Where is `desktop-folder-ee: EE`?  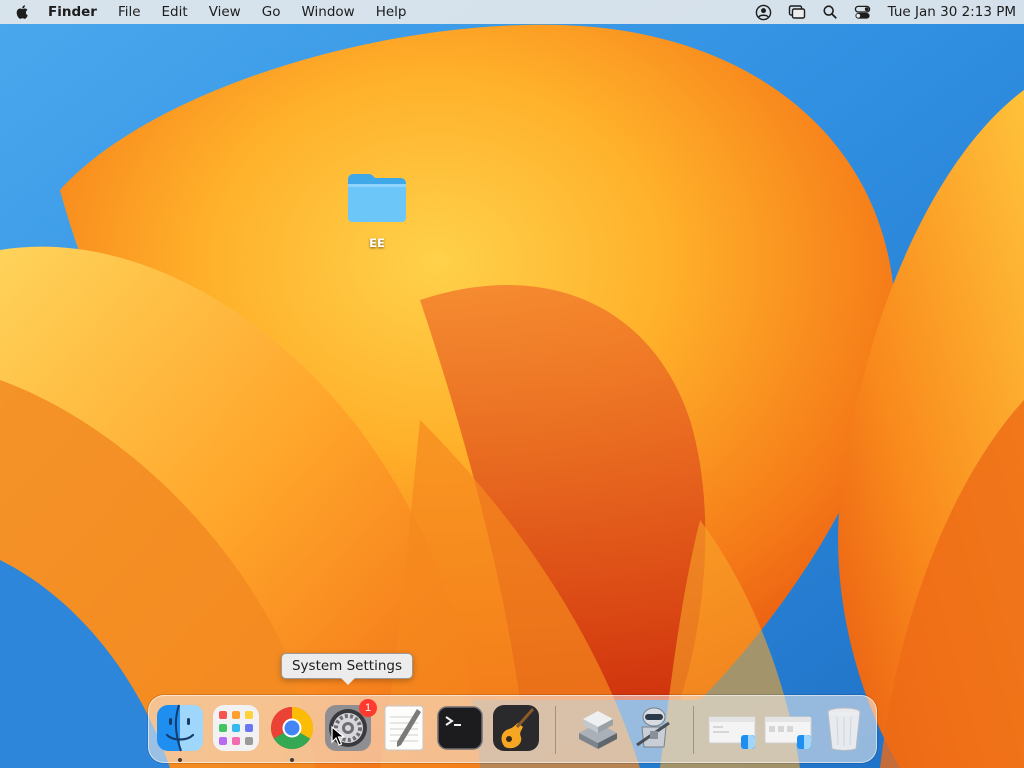 desktop-folder-ee: EE is located at coordinates (377, 210).